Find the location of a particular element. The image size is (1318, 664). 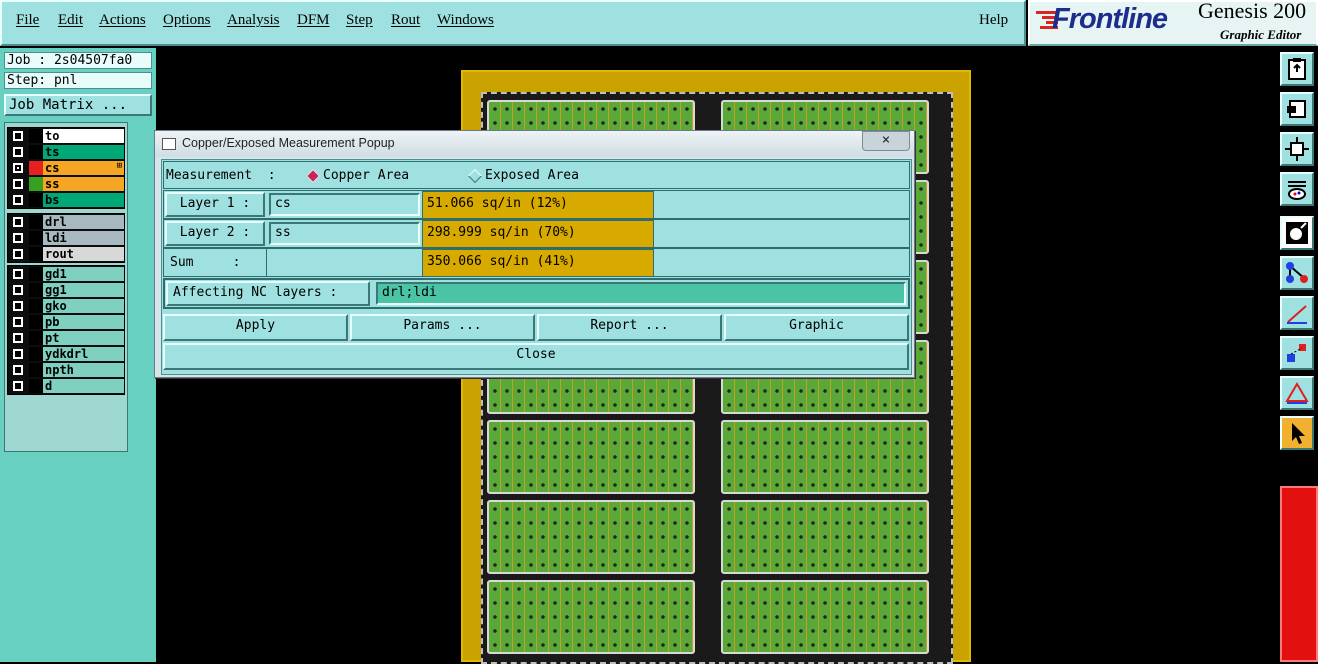

layer-name: gko is located at coordinates (83, 306).